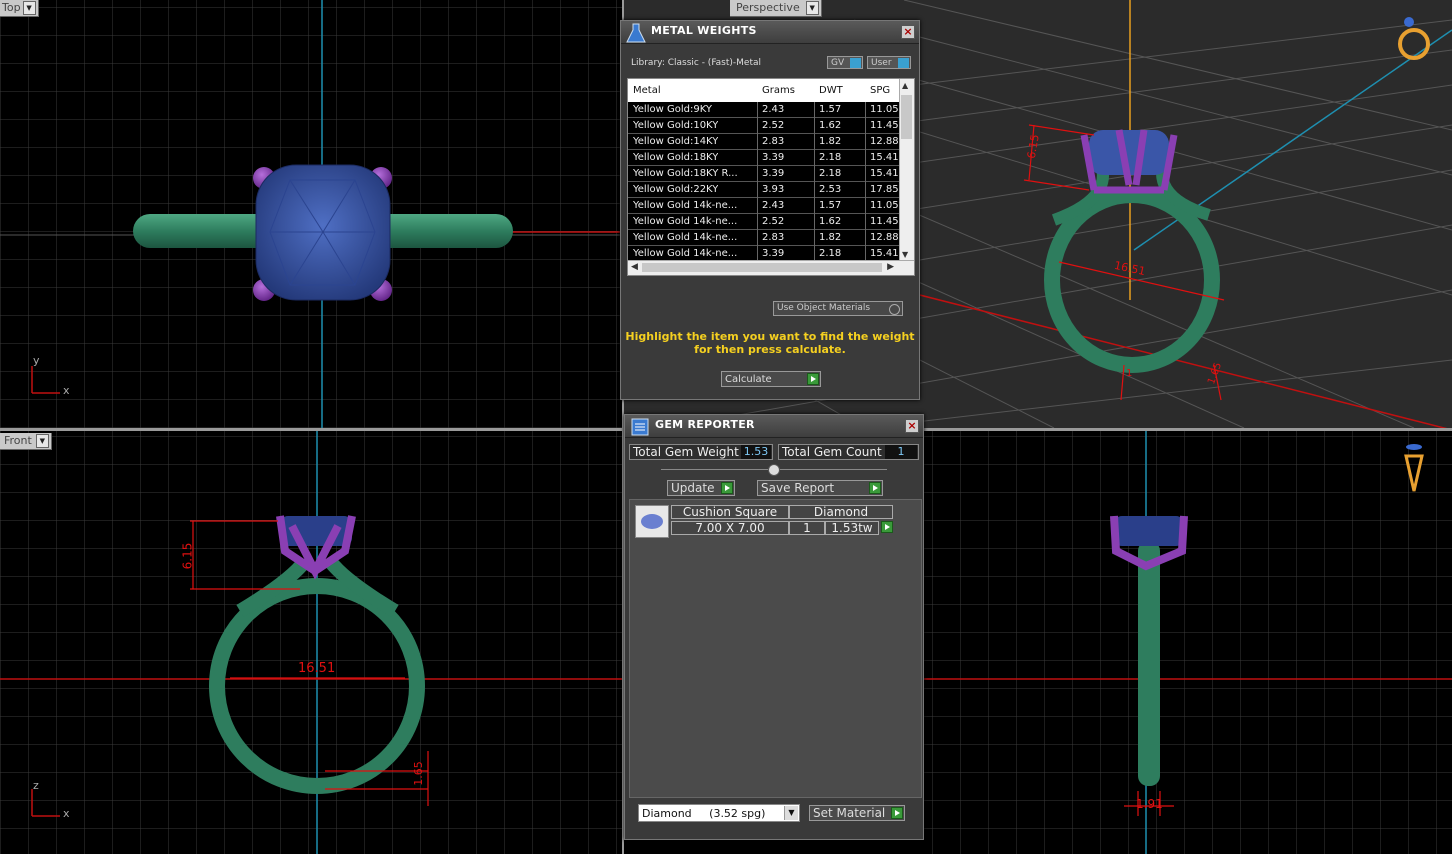  Describe the element at coordinates (1129, 373) in the screenshot. I see `dimension-label: 1` at that location.